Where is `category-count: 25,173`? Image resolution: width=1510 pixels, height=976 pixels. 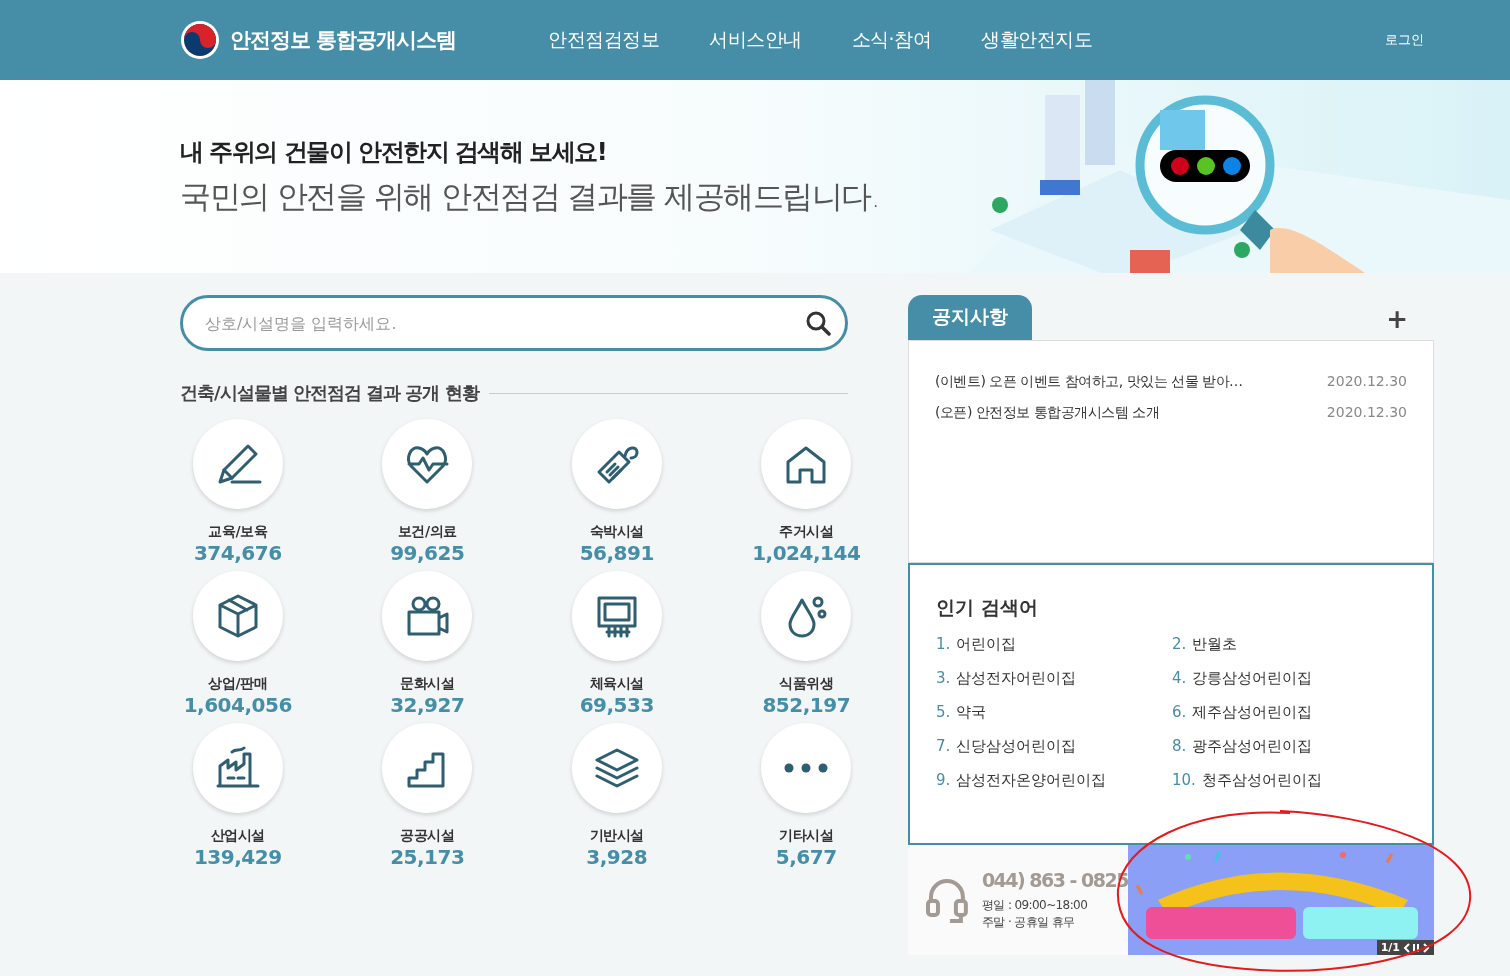
category-count: 25,173 is located at coordinates (427, 857).